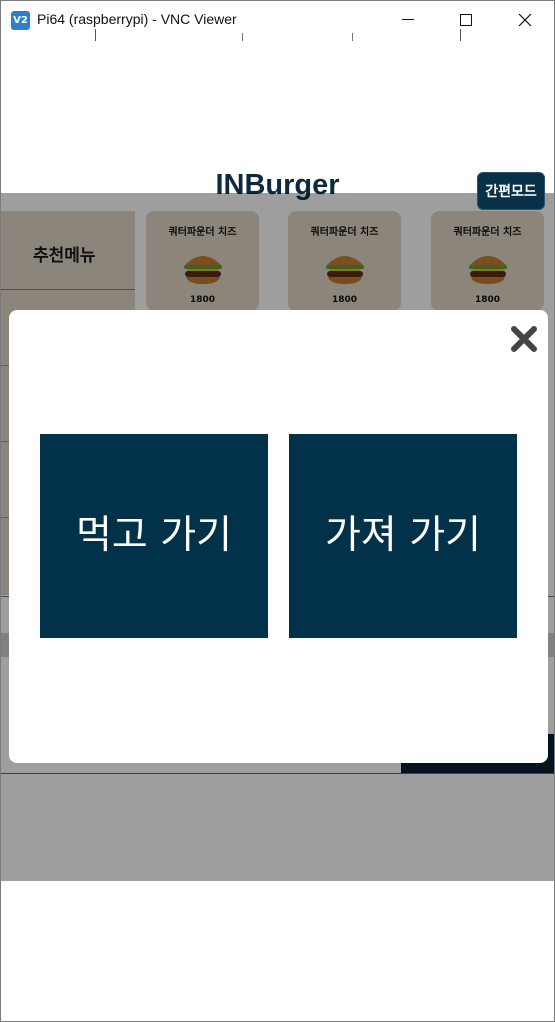 The width and height of the screenshot is (555, 1022). I want to click on window-title: Pi64 (raspberrypi) - VNC Viewer, so click(137, 19).